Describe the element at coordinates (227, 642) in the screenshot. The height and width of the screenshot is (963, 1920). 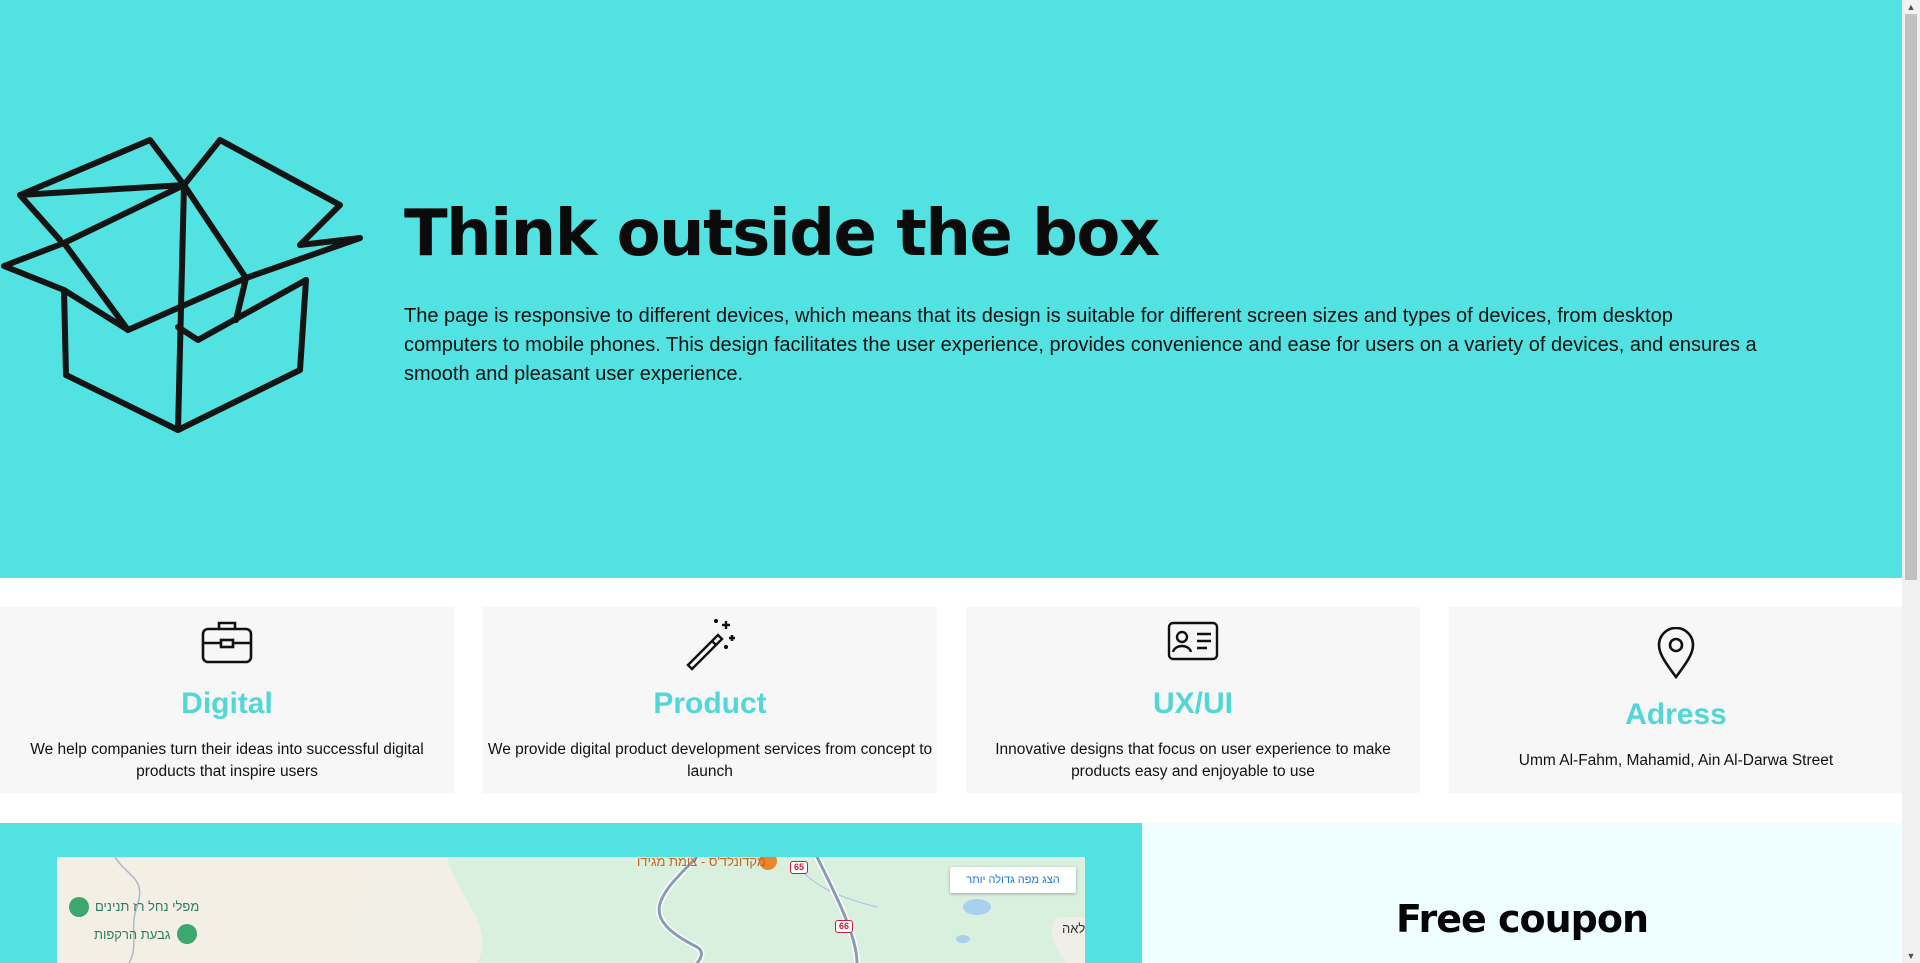
I see `briefcase-icon` at that location.